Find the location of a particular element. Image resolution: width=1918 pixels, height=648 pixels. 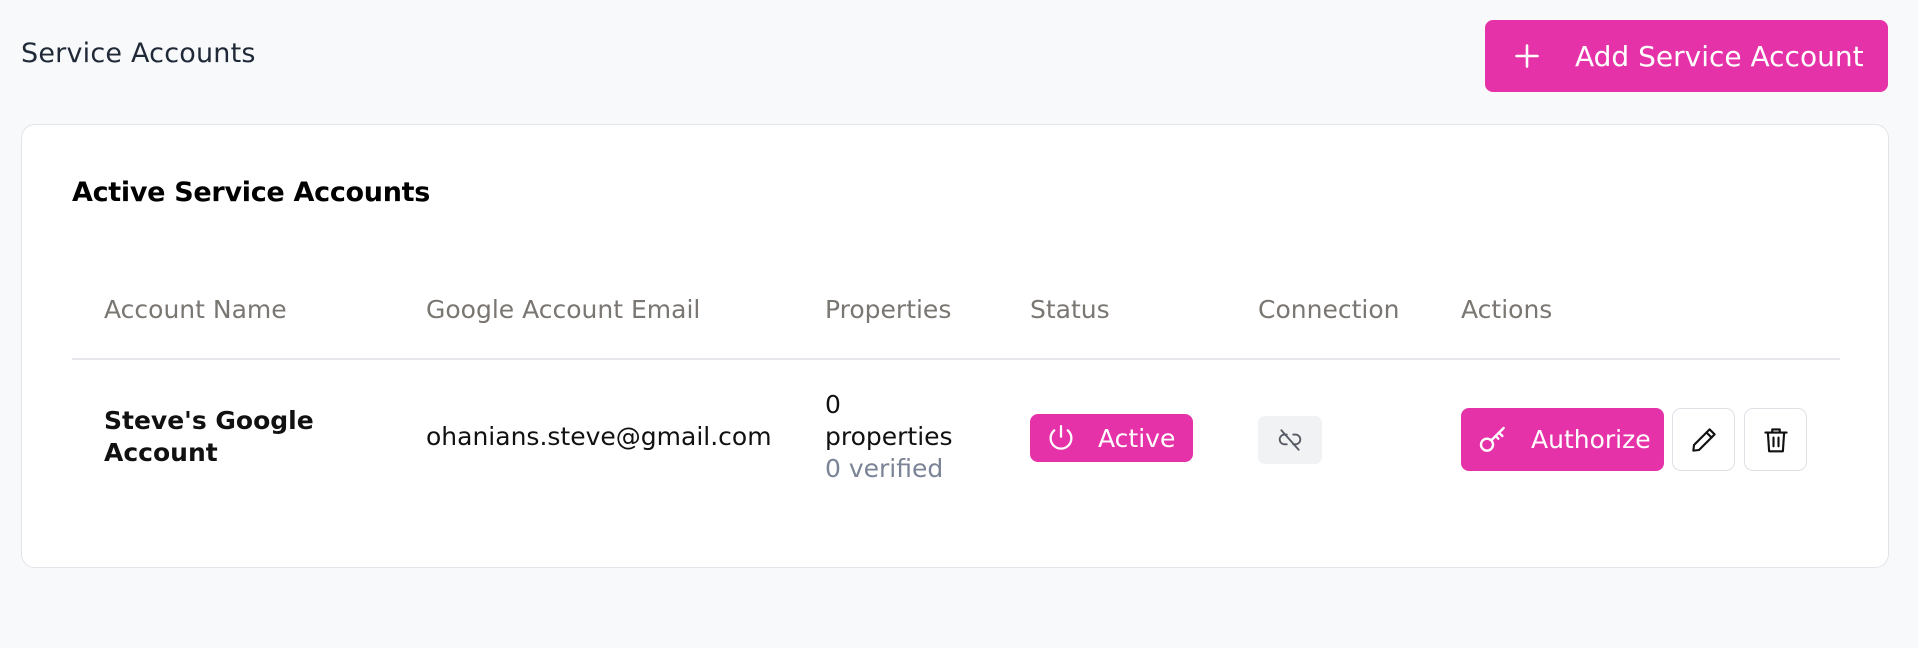

unlink-icon is located at coordinates (1290, 440).